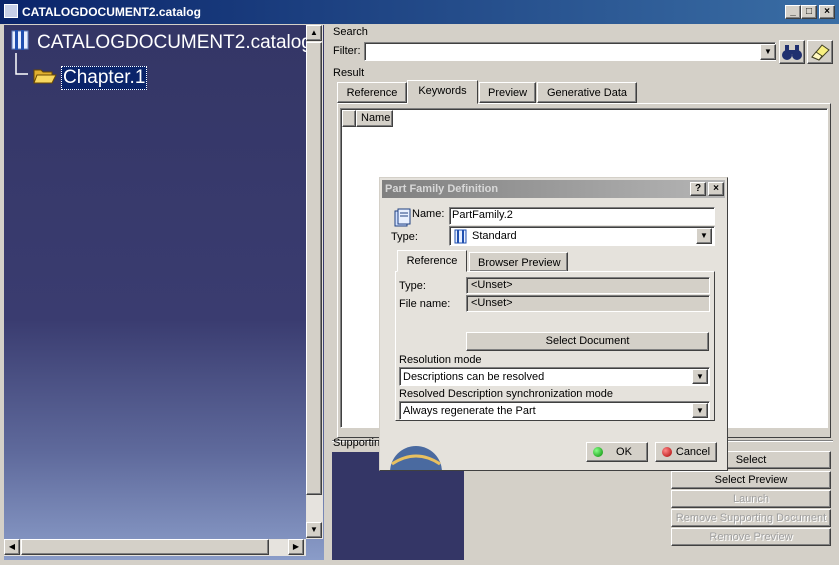 The height and width of the screenshot is (565, 839). I want to click on scroll-up-arrow-icon: ▲, so click(314, 33).